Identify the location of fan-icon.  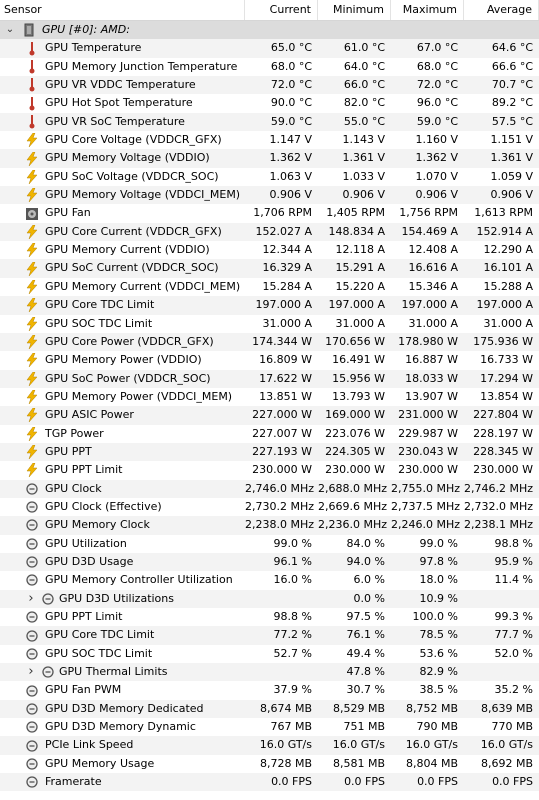
(32, 214).